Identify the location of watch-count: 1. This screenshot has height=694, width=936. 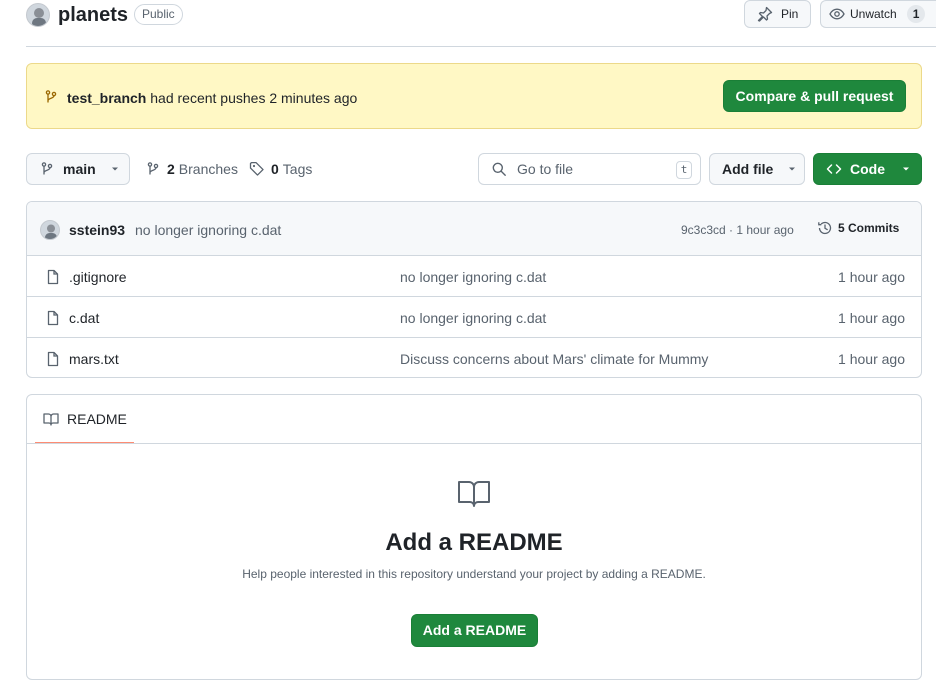
(916, 14).